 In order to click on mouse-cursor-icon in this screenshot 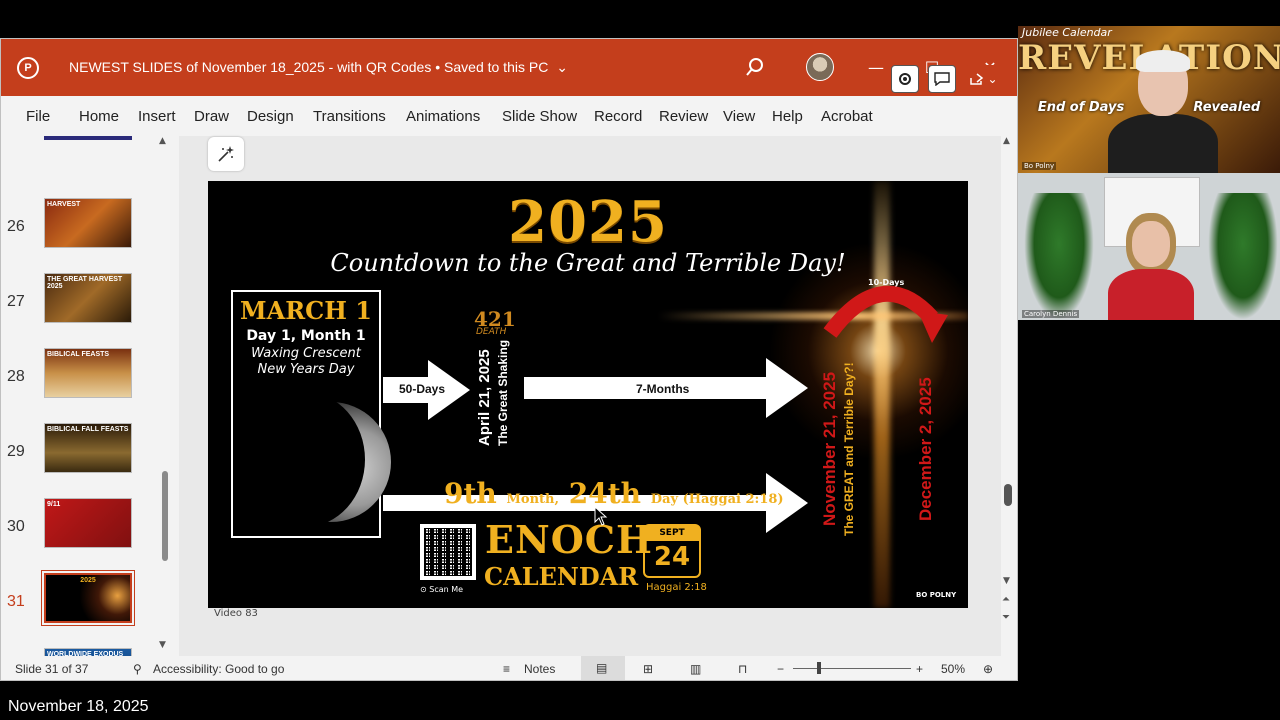, I will do `click(601, 516)`.